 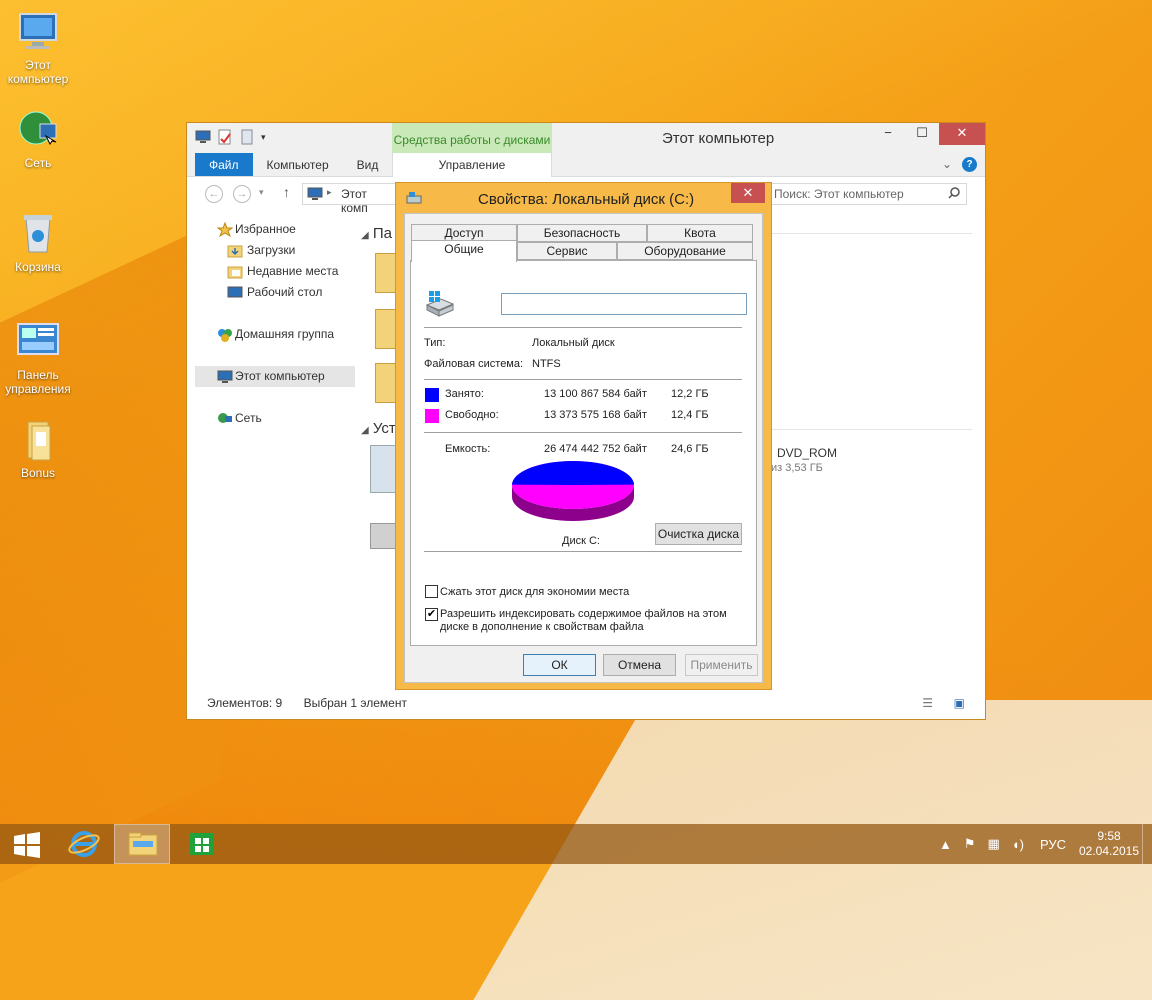 I want to click on address-bar: ▸ Этот комп, so click(x=352, y=199).